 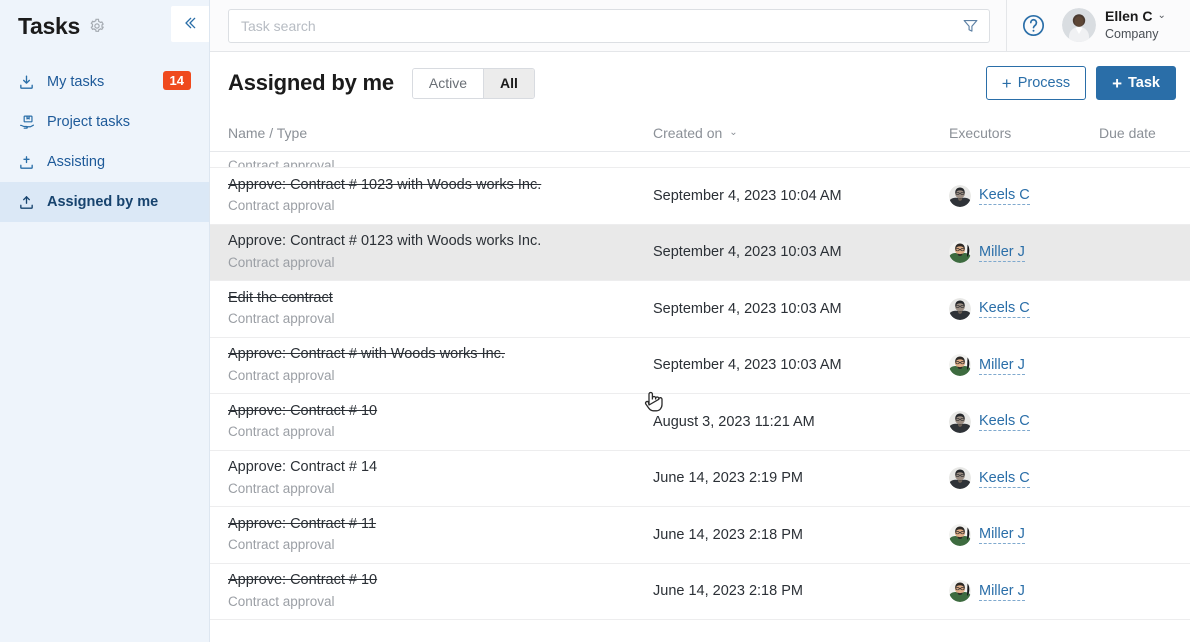 I want to click on upload-tray-icon, so click(x=29, y=202).